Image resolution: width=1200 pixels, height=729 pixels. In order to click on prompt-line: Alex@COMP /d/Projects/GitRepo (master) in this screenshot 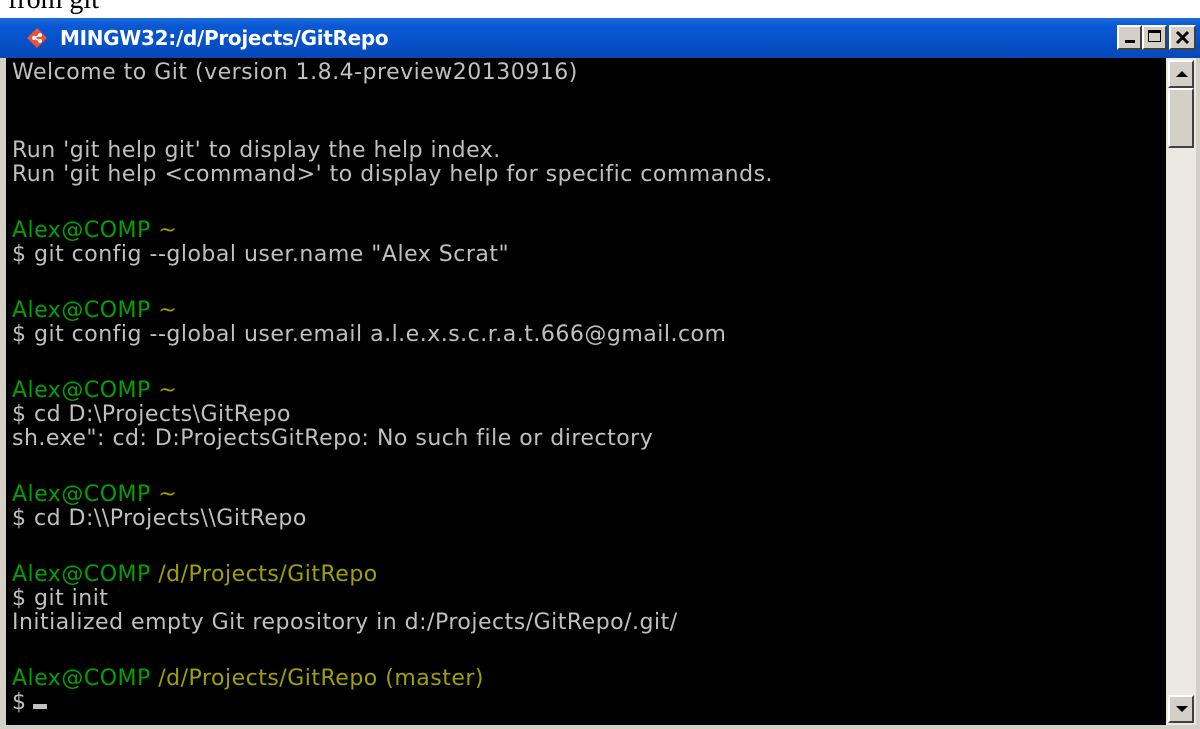, I will do `click(248, 679)`.